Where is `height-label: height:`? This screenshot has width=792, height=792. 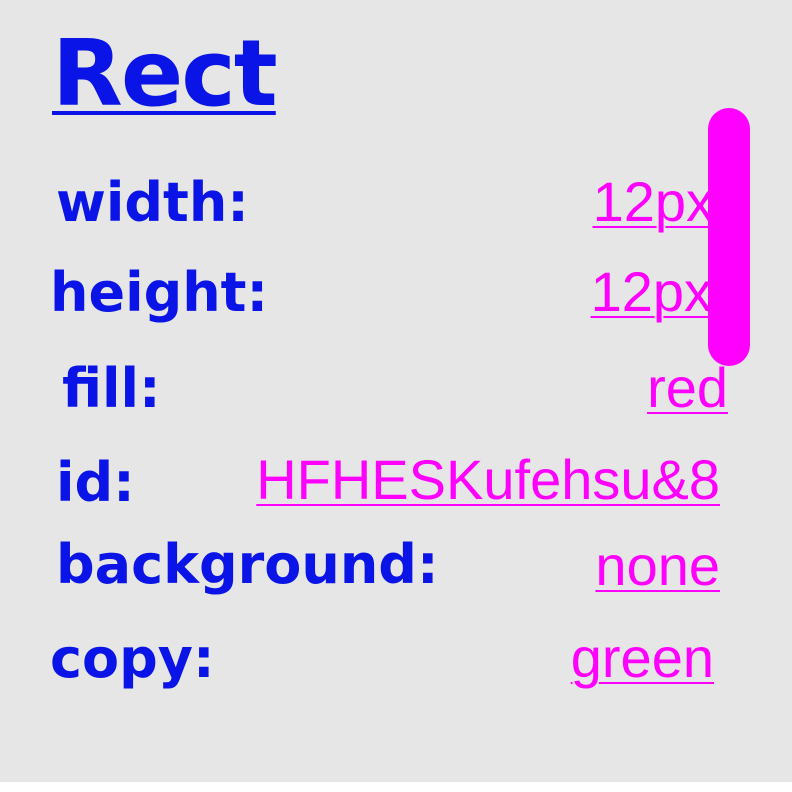 height-label: height: is located at coordinates (159, 292).